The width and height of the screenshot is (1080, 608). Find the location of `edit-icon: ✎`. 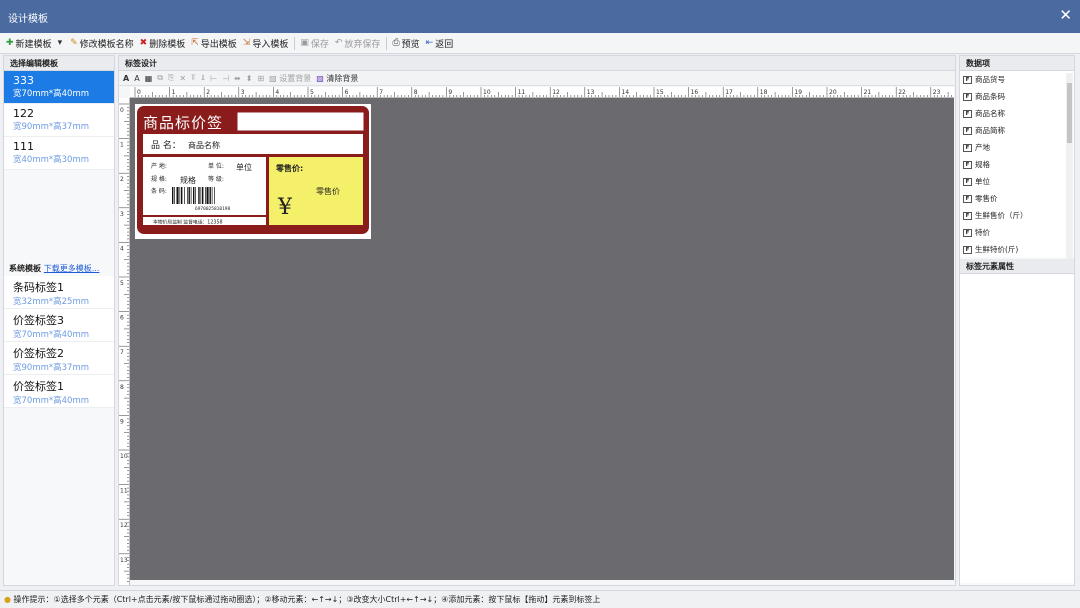

edit-icon: ✎ is located at coordinates (74, 43).